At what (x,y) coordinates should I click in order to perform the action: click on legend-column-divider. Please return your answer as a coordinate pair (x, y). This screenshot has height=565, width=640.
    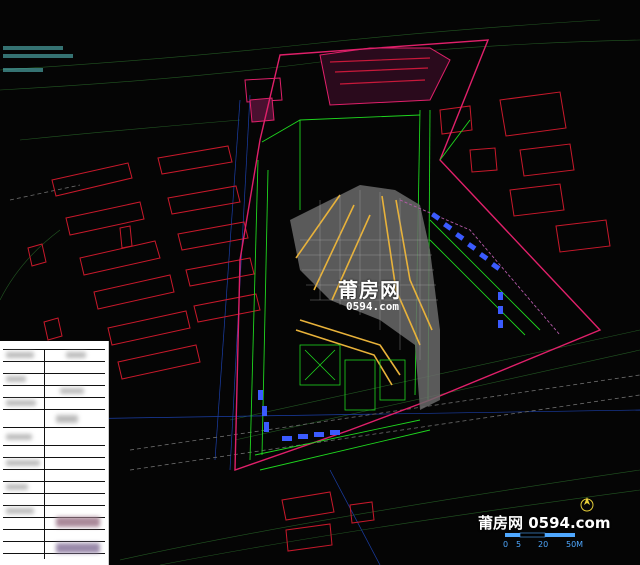
    Looking at the image, I should click on (44, 454).